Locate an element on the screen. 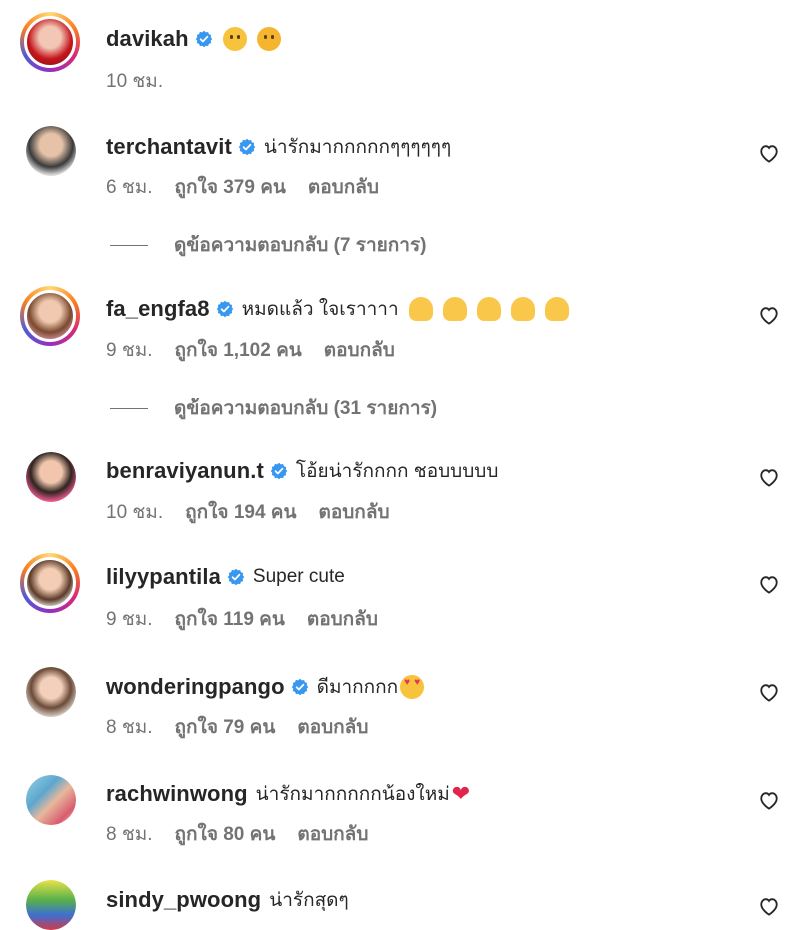  comment-text: โอ้ยน่ารักกกก ชอบบบบบ is located at coordinates (397, 471).